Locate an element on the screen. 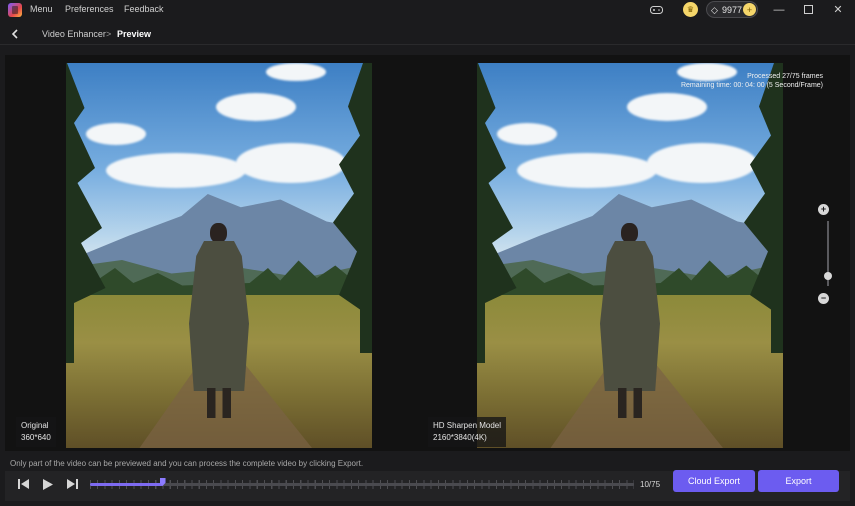 Image resolution: width=855 pixels, height=506 pixels. credits-badge: ◇ 9977 + is located at coordinates (732, 9).